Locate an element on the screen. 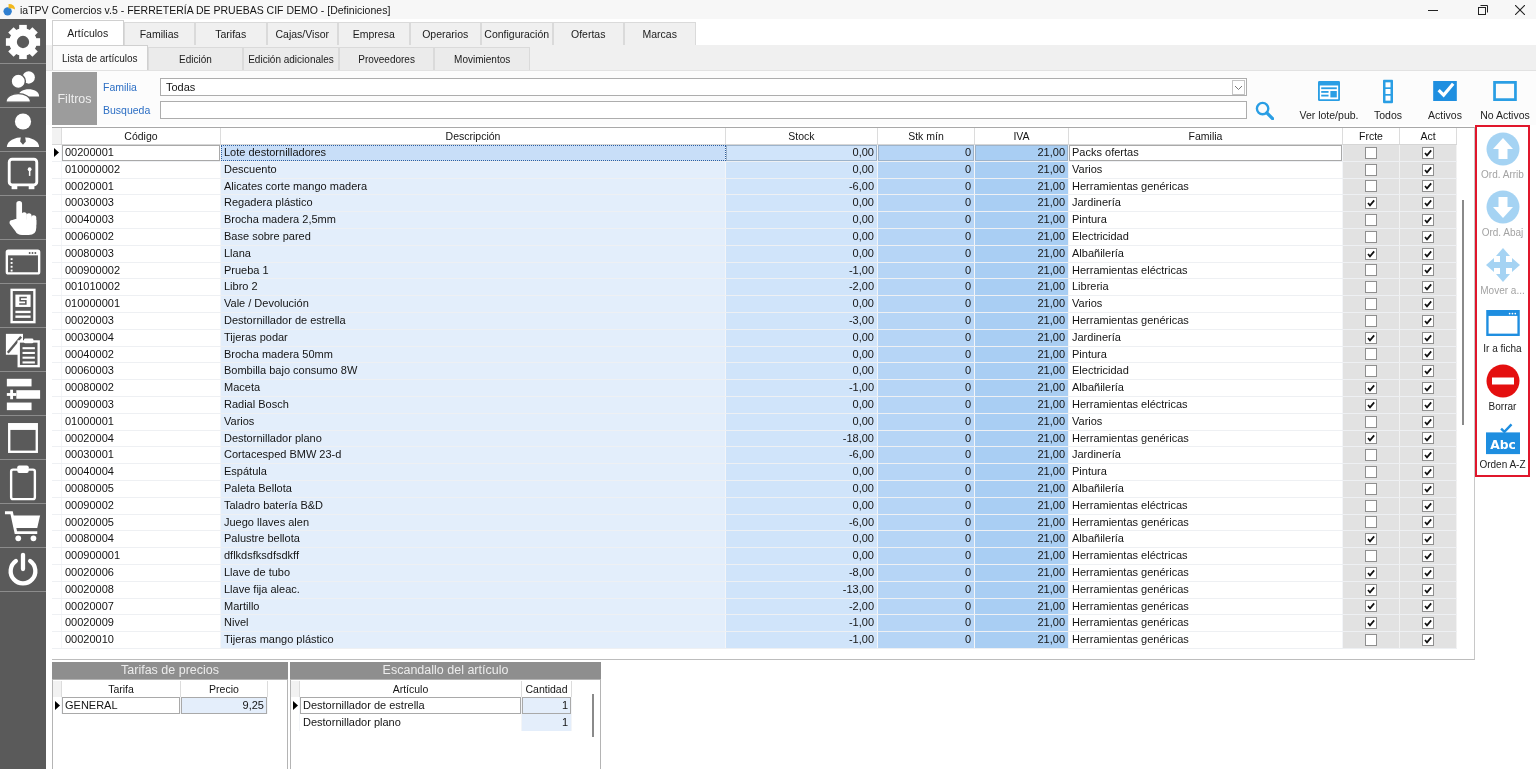 The height and width of the screenshot is (769, 1536). restore-icon is located at coordinates (1483, 9).